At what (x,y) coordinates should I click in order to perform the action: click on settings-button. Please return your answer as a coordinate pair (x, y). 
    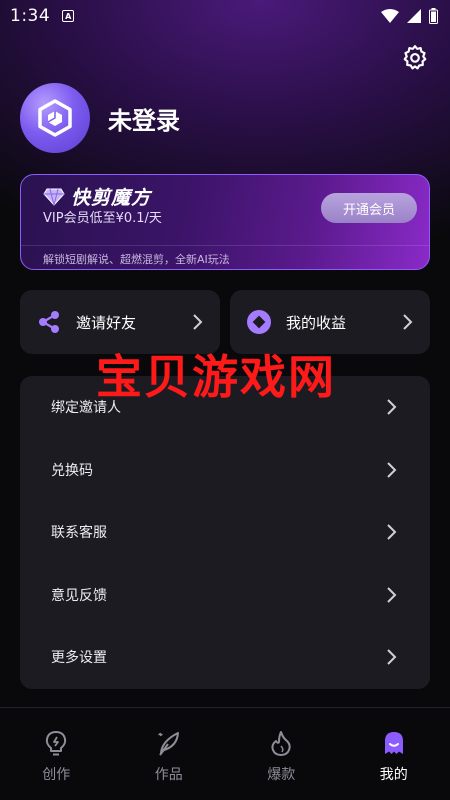
    Looking at the image, I should click on (415, 57).